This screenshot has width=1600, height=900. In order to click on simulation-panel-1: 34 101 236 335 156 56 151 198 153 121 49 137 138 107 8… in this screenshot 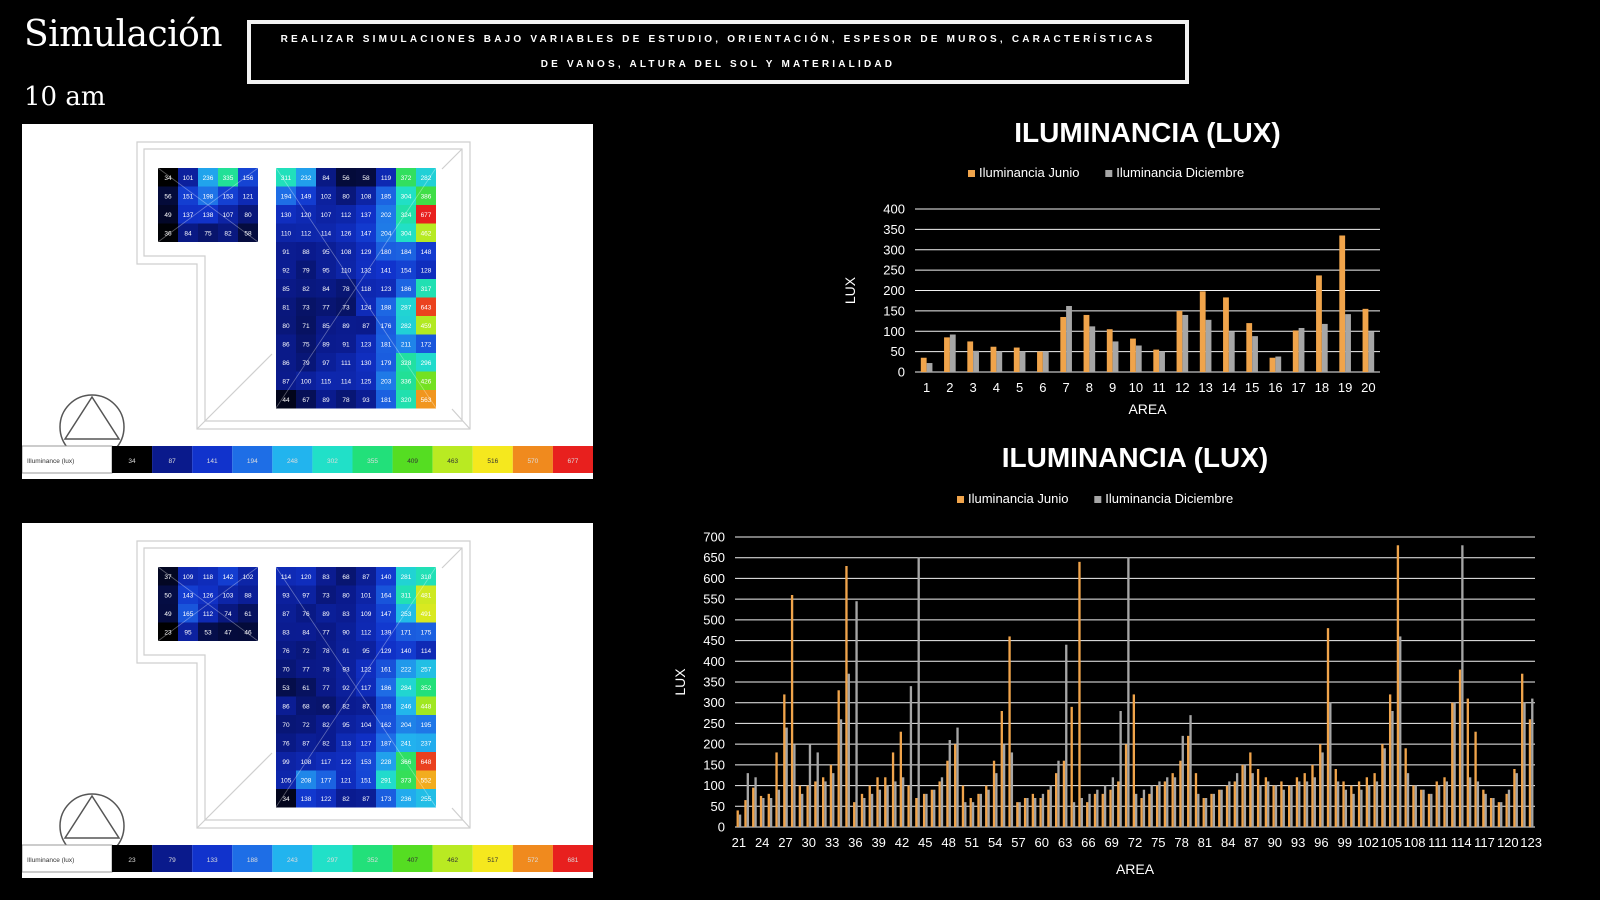, I will do `click(307, 301)`.